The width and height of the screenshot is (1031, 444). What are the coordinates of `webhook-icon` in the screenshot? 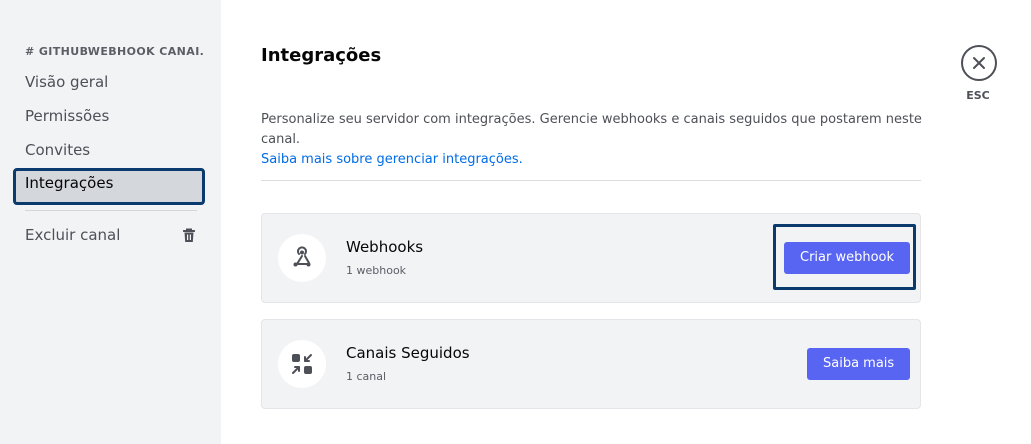 It's located at (302, 256).